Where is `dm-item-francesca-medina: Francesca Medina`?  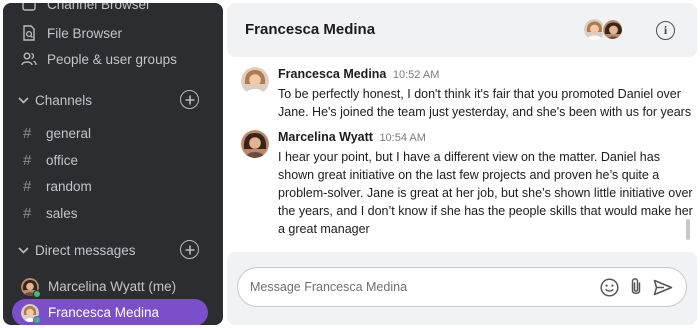 dm-item-francesca-medina: Francesca Medina is located at coordinates (110, 312).